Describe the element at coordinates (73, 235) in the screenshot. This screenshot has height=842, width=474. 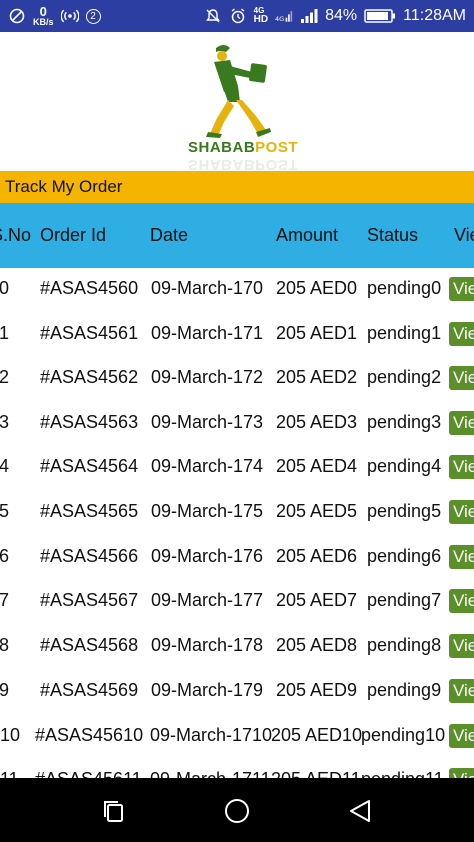
I see `header-order-id: Order Id` at that location.